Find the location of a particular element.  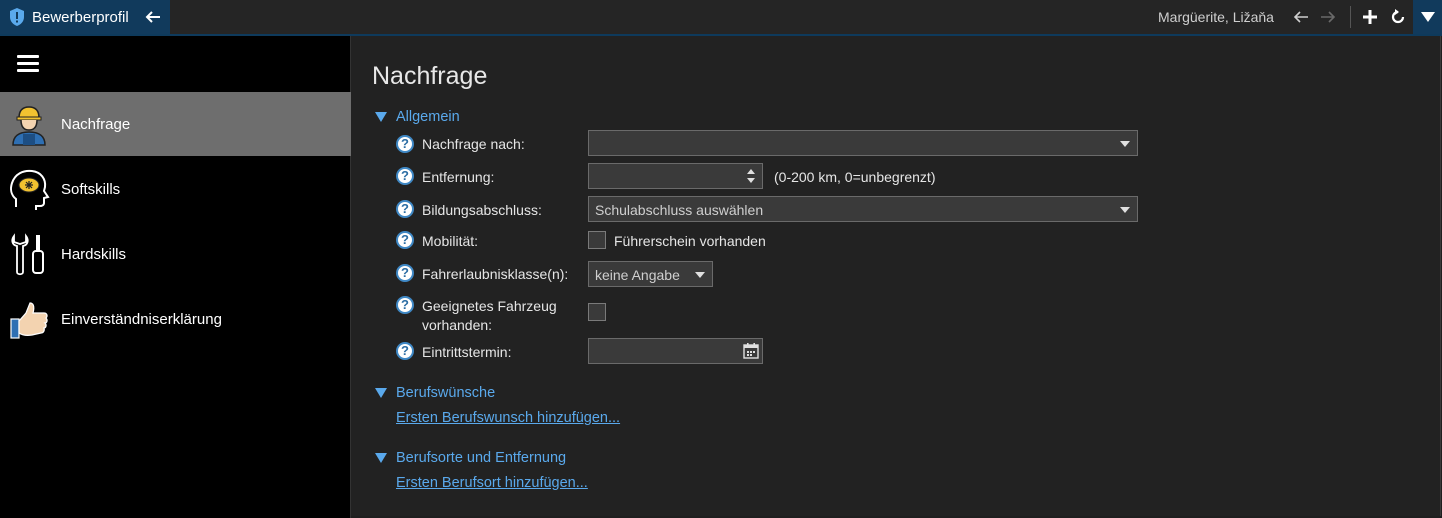

spinner-arrows-icon is located at coordinates (751, 176).